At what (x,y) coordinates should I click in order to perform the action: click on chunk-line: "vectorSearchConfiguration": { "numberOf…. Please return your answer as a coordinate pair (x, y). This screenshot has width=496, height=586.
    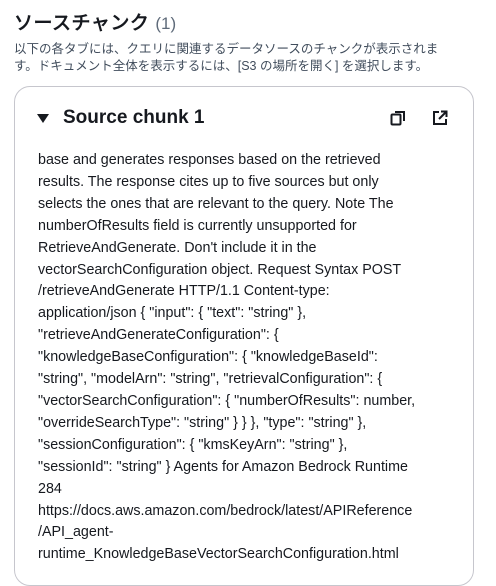
    Looking at the image, I should click on (227, 400).